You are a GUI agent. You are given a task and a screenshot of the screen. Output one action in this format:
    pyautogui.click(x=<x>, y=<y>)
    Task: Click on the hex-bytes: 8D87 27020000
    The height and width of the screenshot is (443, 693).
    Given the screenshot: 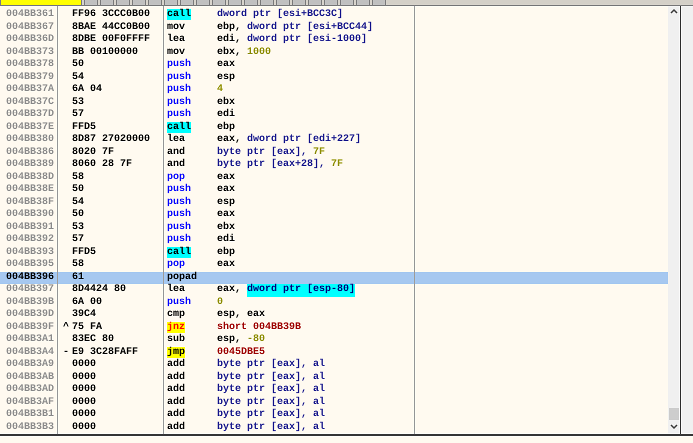 What is the action you would take?
    pyautogui.click(x=111, y=140)
    